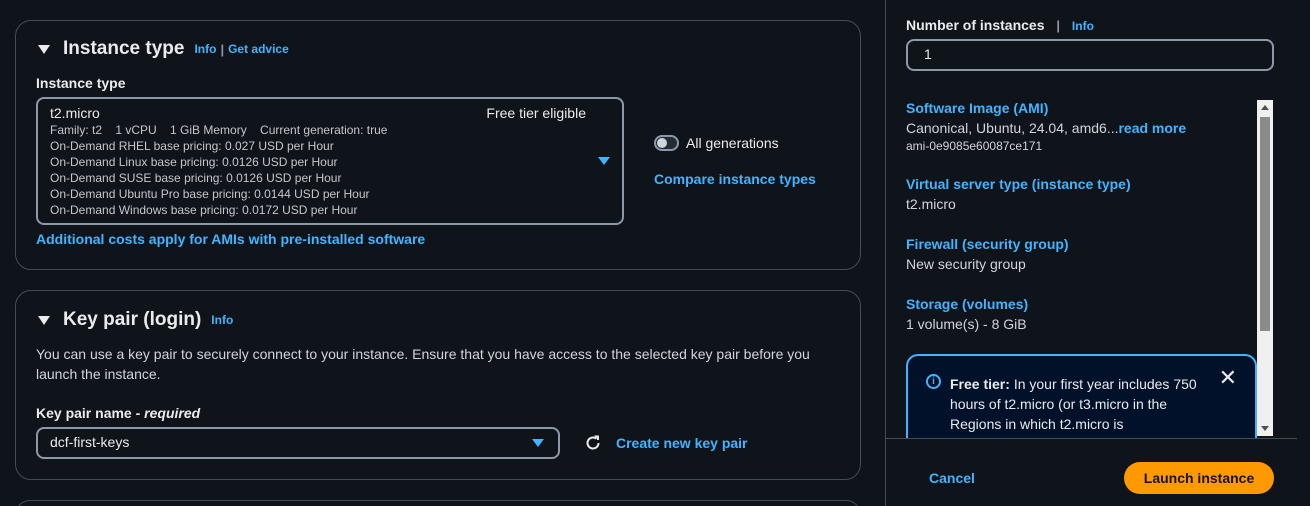 This screenshot has width=1310, height=506. Describe the element at coordinates (975, 25) in the screenshot. I see `field-label: Number of instances` at that location.